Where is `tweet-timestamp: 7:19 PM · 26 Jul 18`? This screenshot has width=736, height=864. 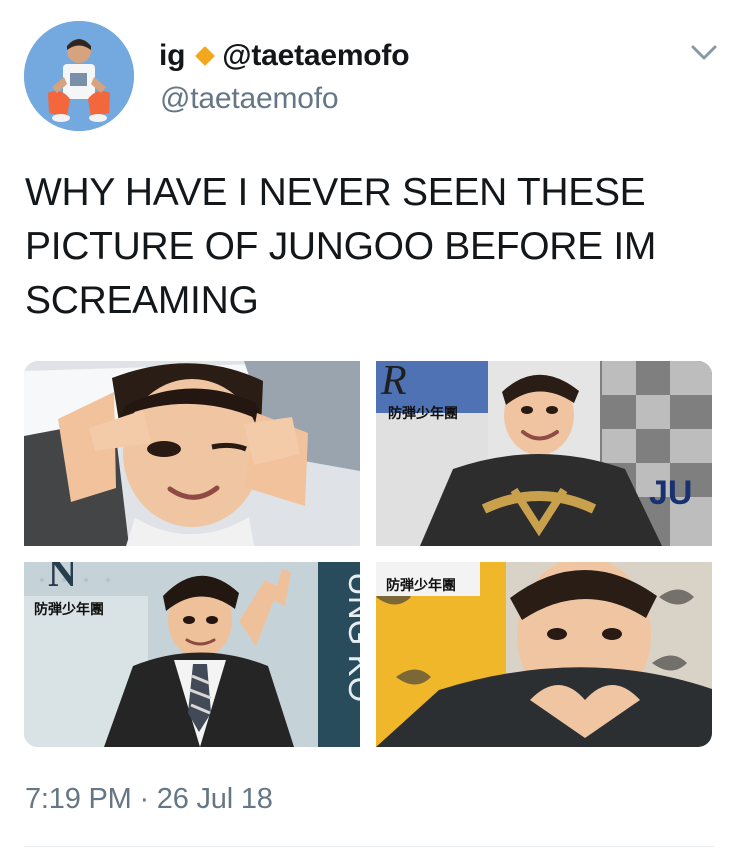
tweet-timestamp: 7:19 PM · 26 Jul 18 is located at coordinates (149, 799).